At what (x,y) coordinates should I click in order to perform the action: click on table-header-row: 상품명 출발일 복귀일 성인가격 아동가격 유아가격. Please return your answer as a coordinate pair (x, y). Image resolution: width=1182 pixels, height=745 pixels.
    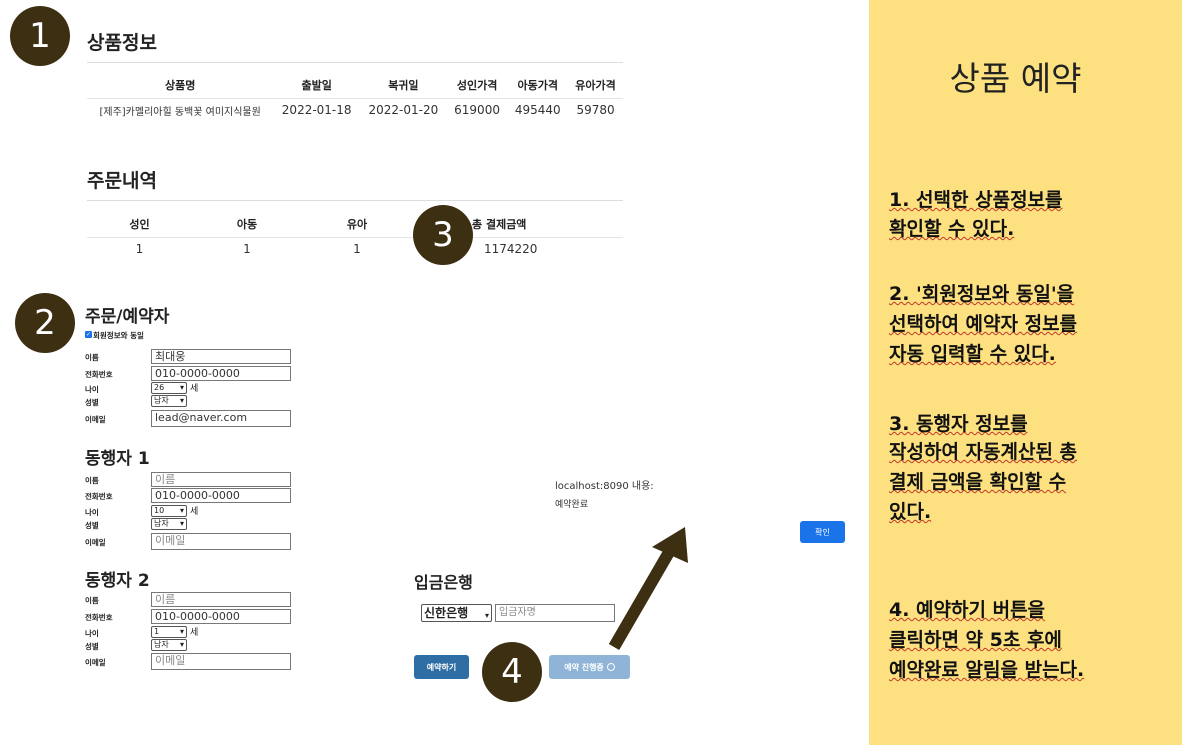
    Looking at the image, I should click on (355, 85).